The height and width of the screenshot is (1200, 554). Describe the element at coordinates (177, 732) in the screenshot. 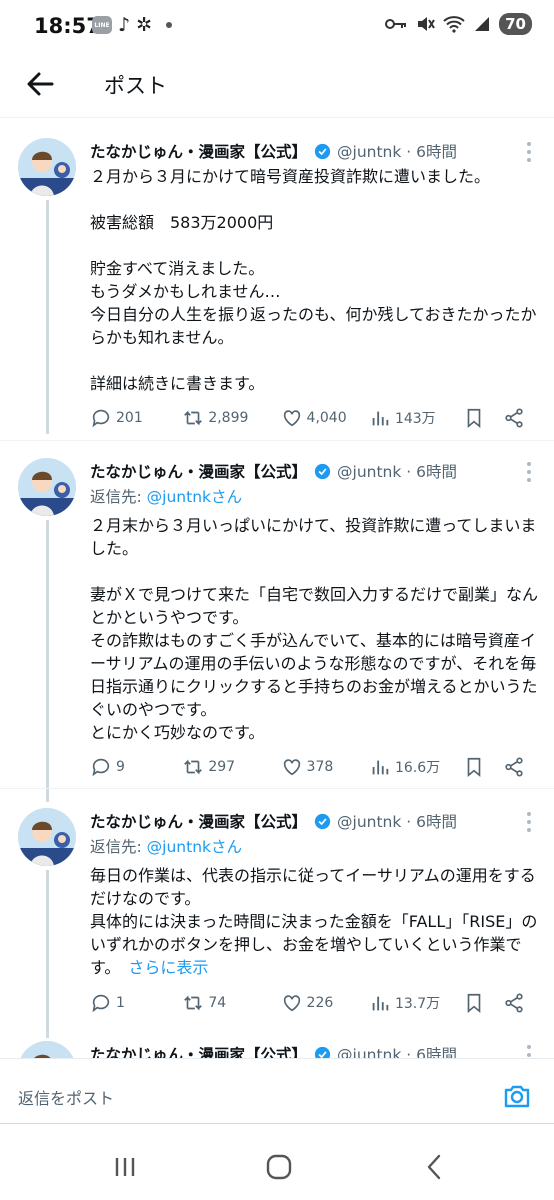

I see `tweet-line: とにかく巧妙なのです。` at that location.